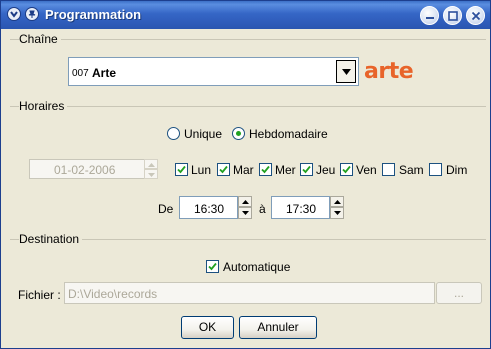  I want to click on date-spinner, so click(151, 169).